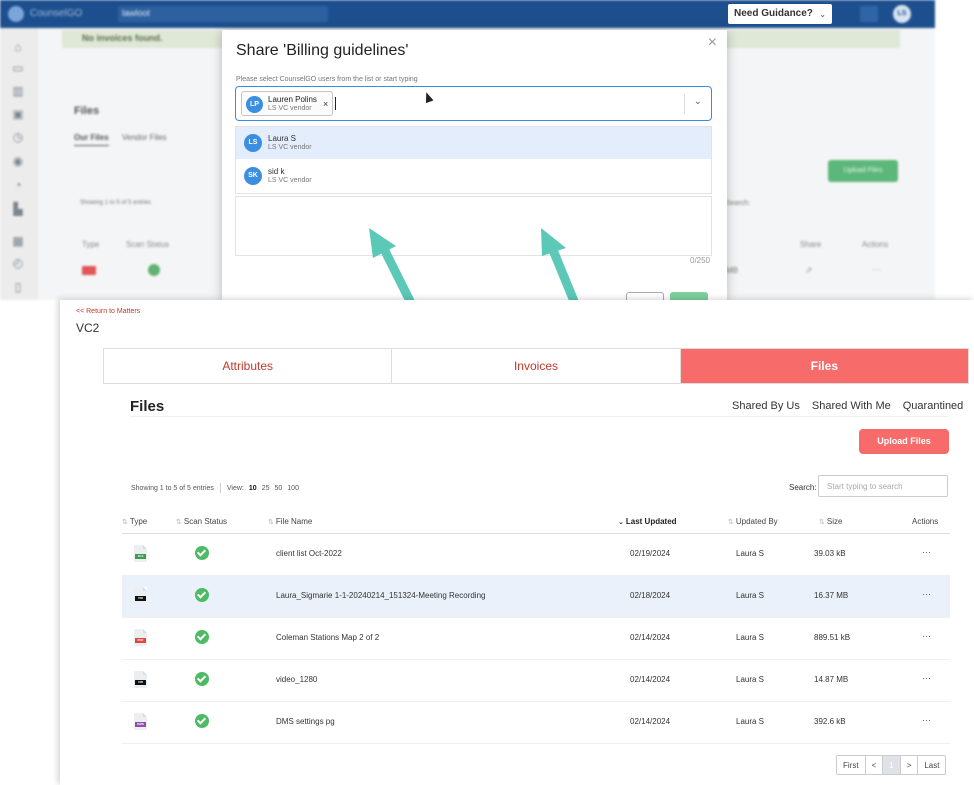 Image resolution: width=974 pixels, height=785 pixels. I want to click on bg-upload-button: Upload Files, so click(863, 171).